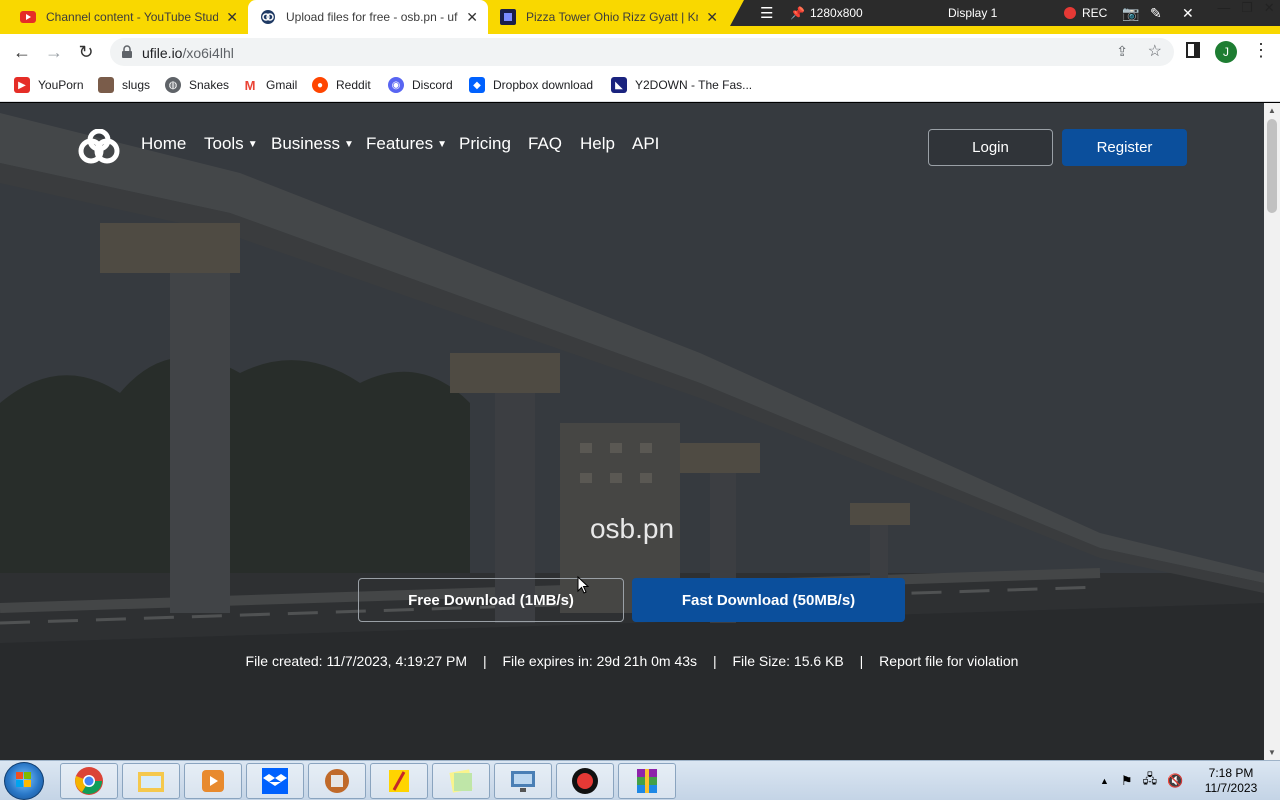 The image size is (1280, 800). What do you see at coordinates (545, 144) in the screenshot?
I see `nav-faq: FAQ` at bounding box center [545, 144].